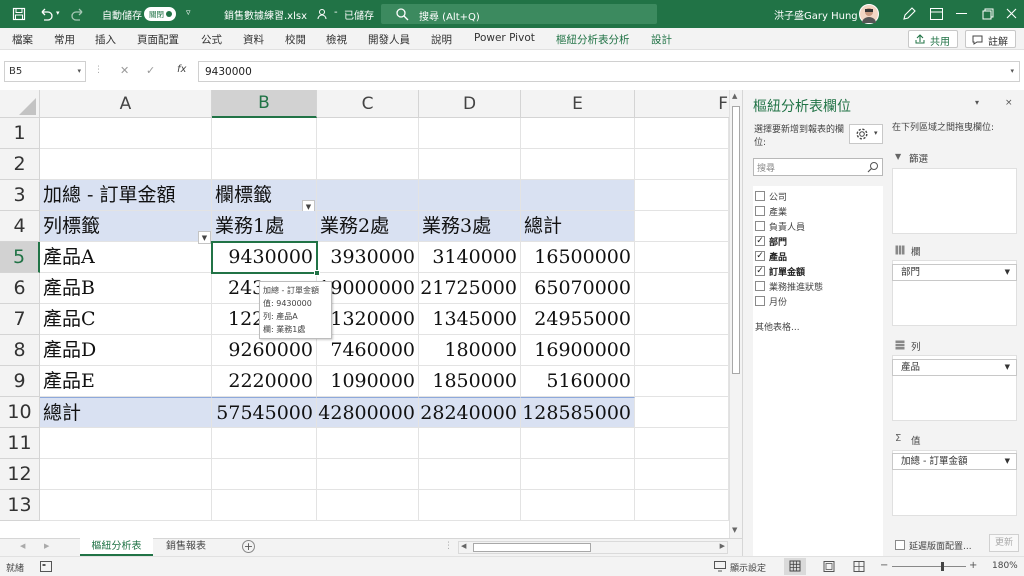 This screenshot has height=576, width=1024. Describe the element at coordinates (760, 211) in the screenshot. I see `field-checkbox-industry` at that location.